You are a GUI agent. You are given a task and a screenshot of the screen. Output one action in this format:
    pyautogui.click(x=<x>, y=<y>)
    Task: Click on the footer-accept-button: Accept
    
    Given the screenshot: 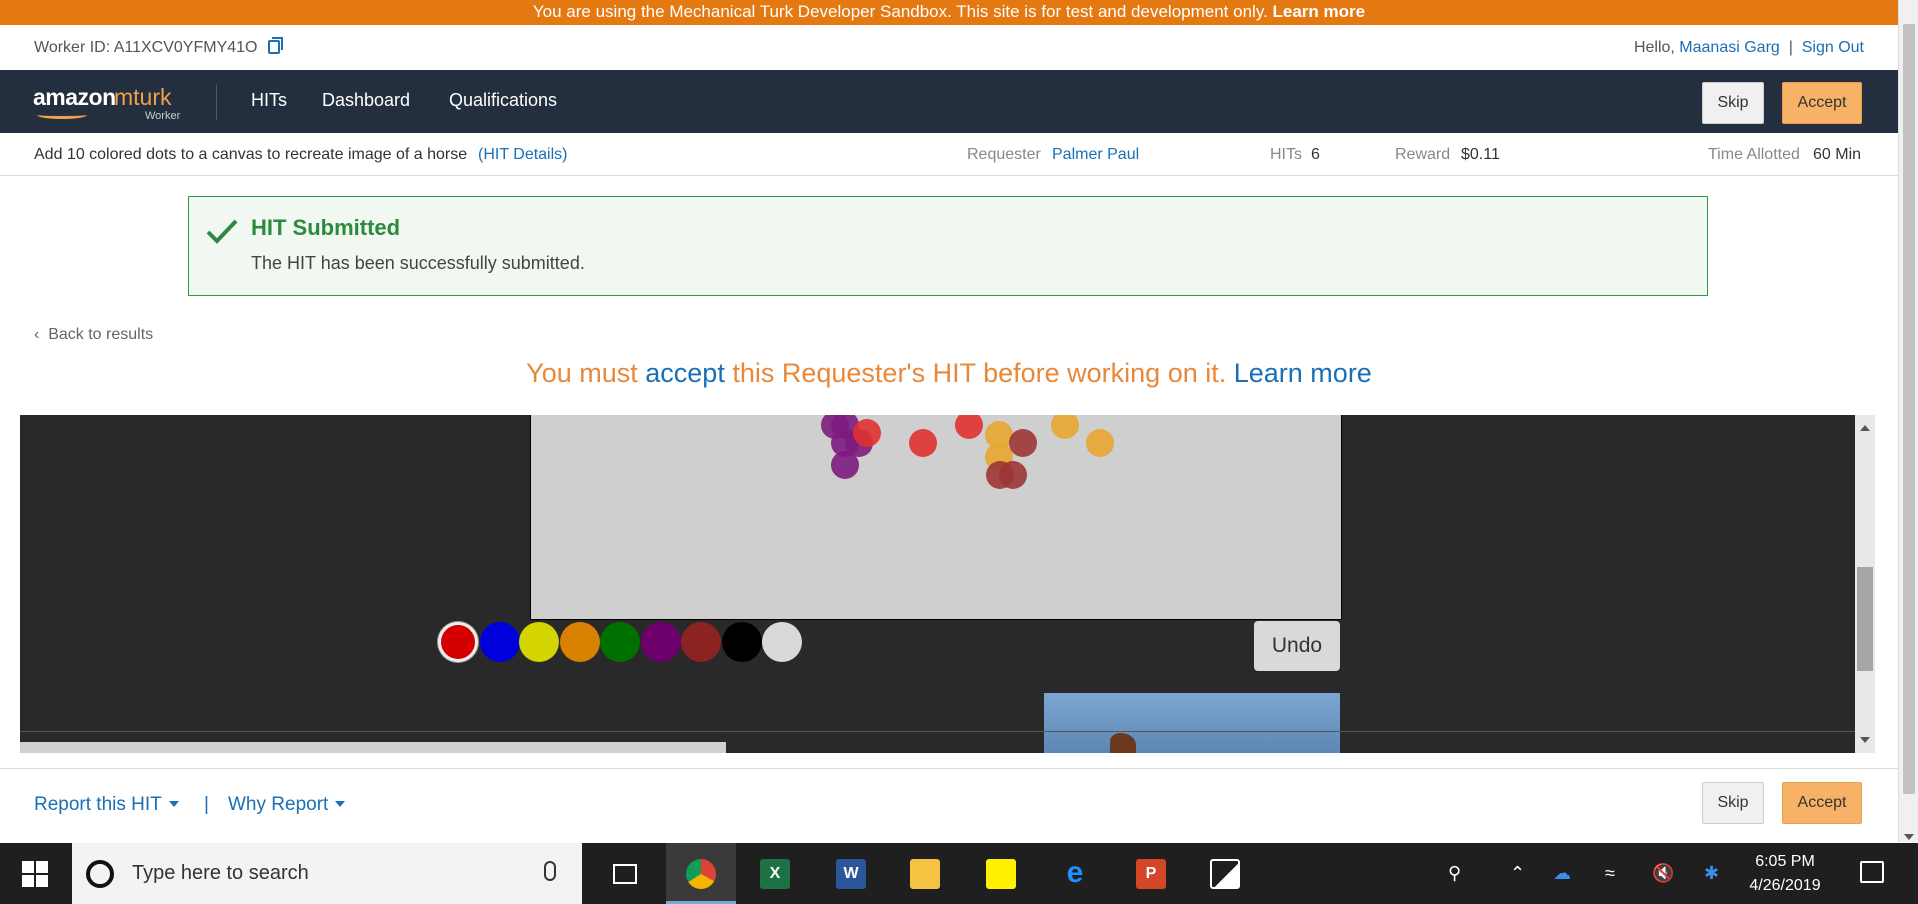 What is the action you would take?
    pyautogui.click(x=1822, y=803)
    